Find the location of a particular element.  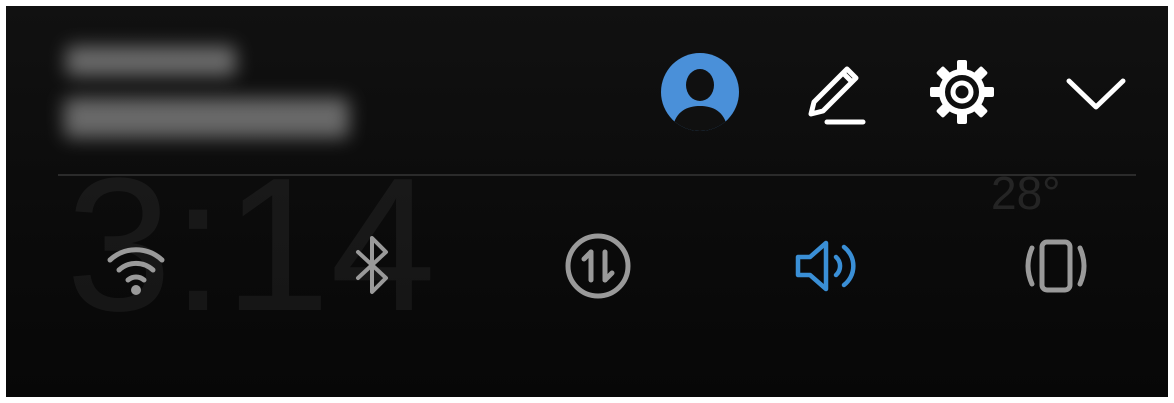

pencil-icon is located at coordinates (837, 95).